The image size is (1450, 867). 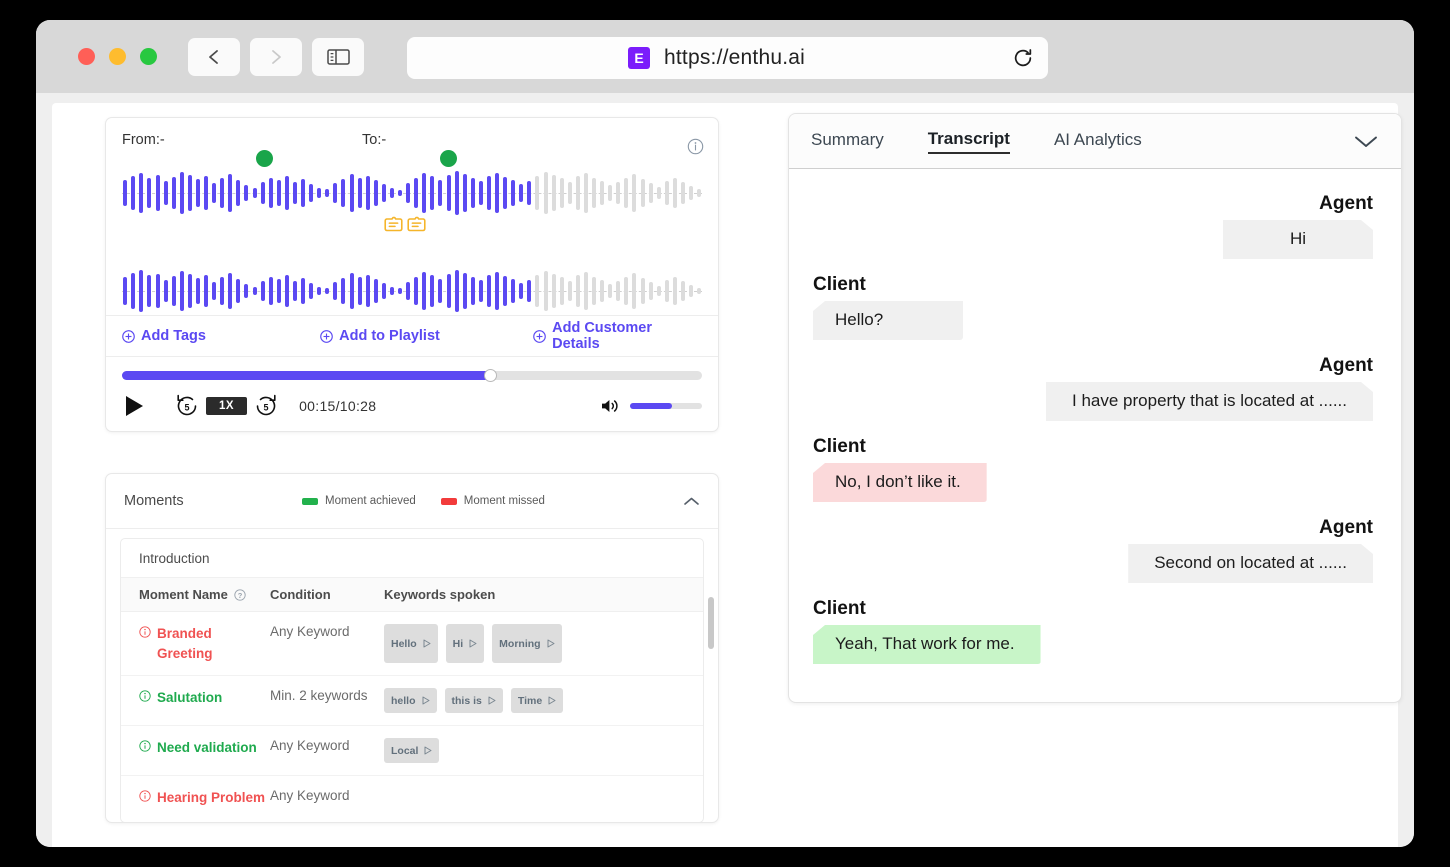 What do you see at coordinates (426, 336) in the screenshot?
I see `add-to-playlist-button: Add to Playlist` at bounding box center [426, 336].